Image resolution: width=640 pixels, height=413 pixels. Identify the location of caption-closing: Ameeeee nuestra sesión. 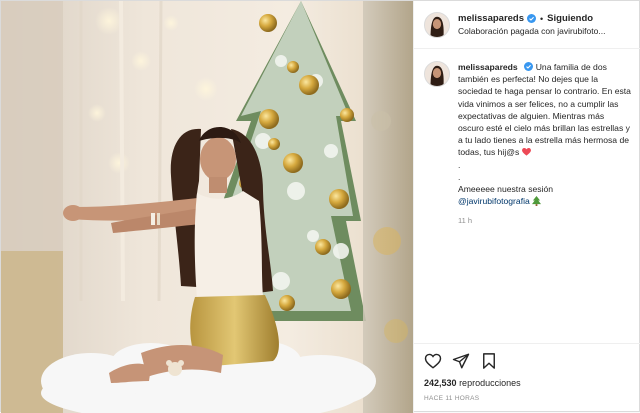
(506, 189).